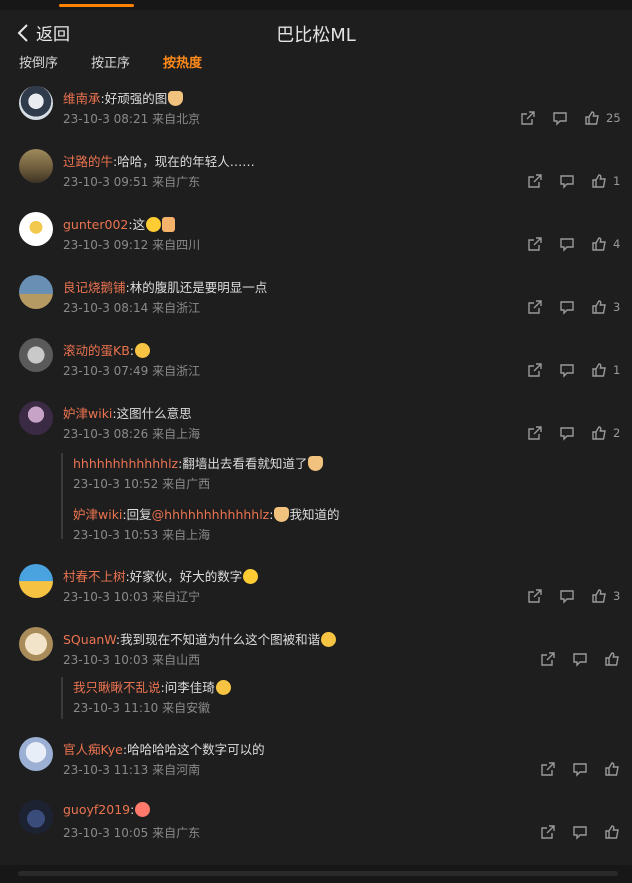  I want to click on comment-location: 来自浙江, so click(176, 371).